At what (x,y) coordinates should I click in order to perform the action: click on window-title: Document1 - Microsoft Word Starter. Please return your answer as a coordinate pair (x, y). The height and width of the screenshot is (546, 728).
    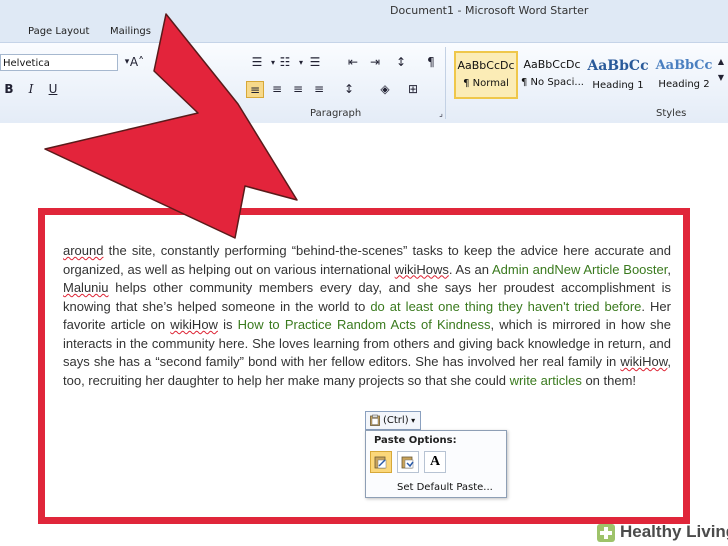
    Looking at the image, I should click on (489, 10).